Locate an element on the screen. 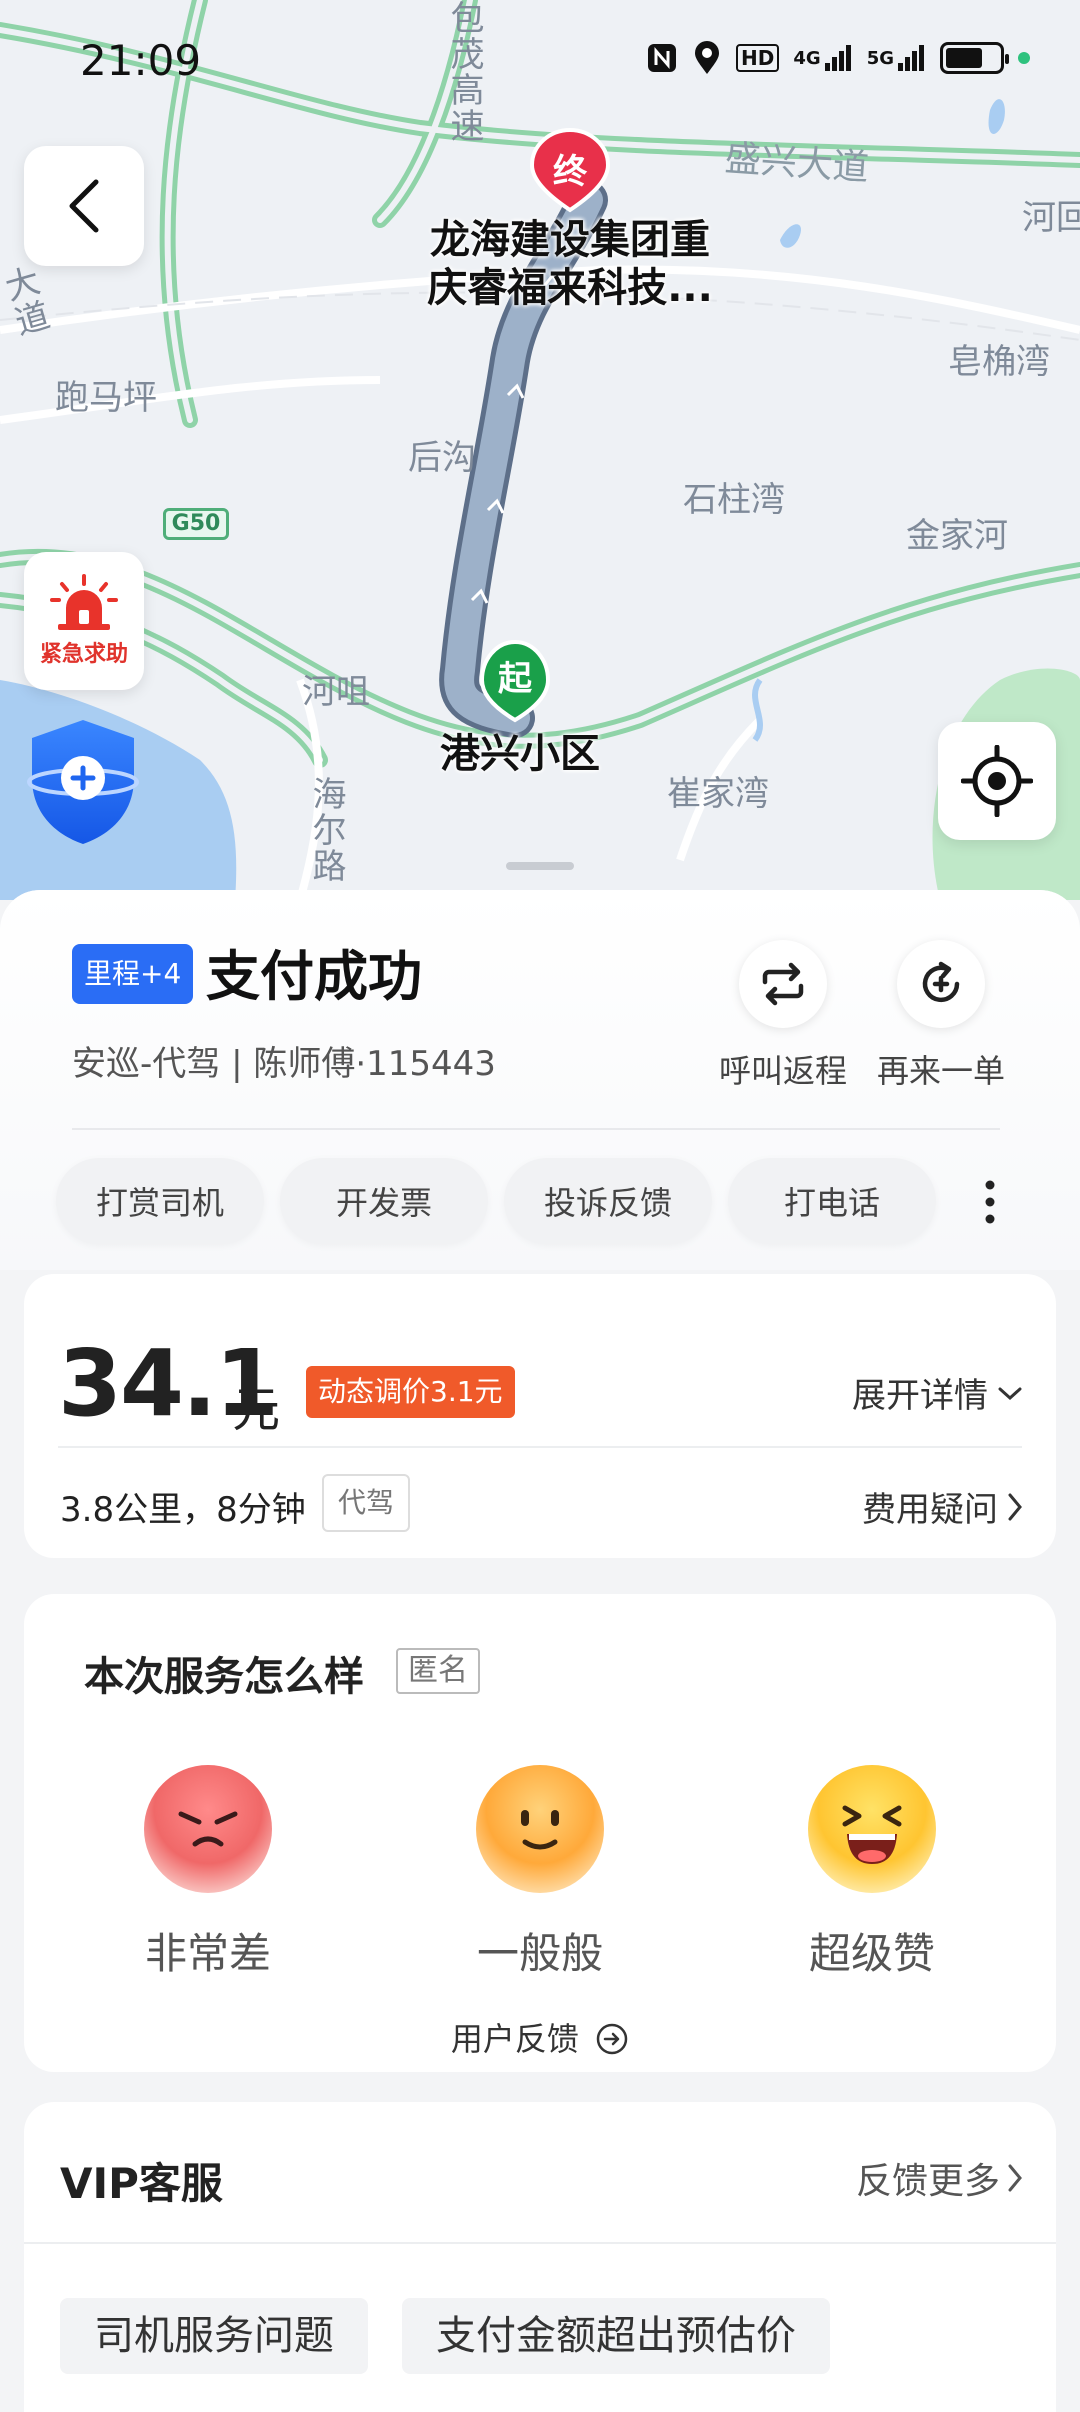  driver-info: 安巡-代驾 | 陈师傅·115443 is located at coordinates (284, 1064).